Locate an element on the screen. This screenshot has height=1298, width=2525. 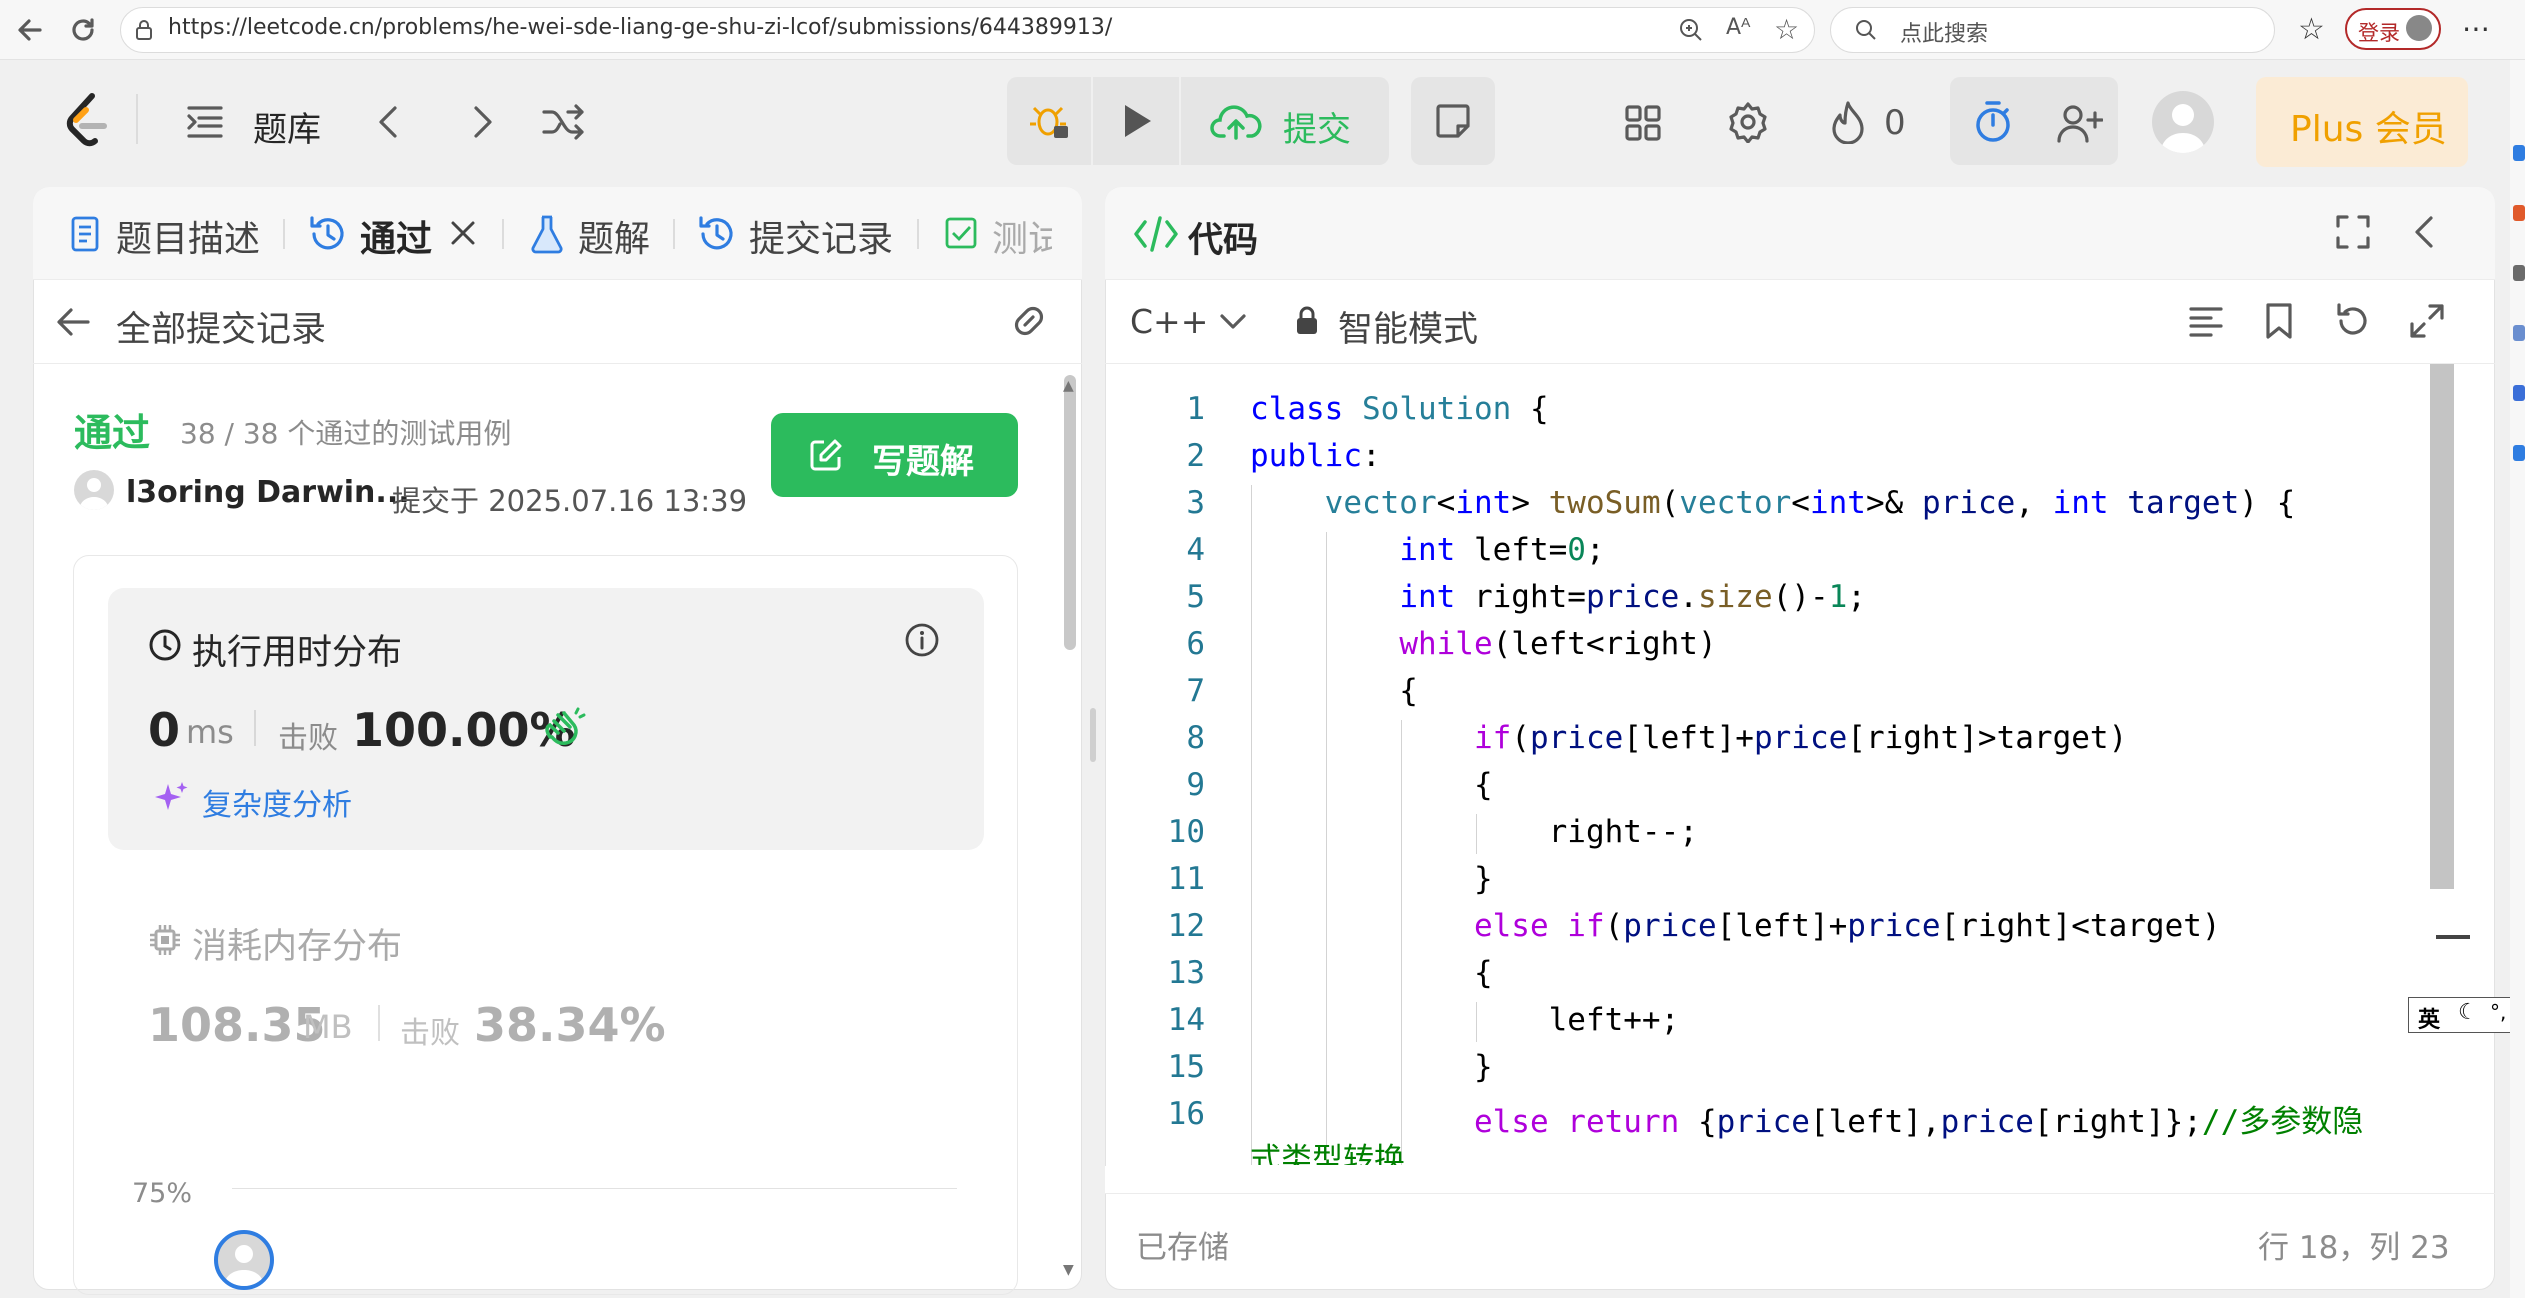
site-info-icon is located at coordinates (144, 30).